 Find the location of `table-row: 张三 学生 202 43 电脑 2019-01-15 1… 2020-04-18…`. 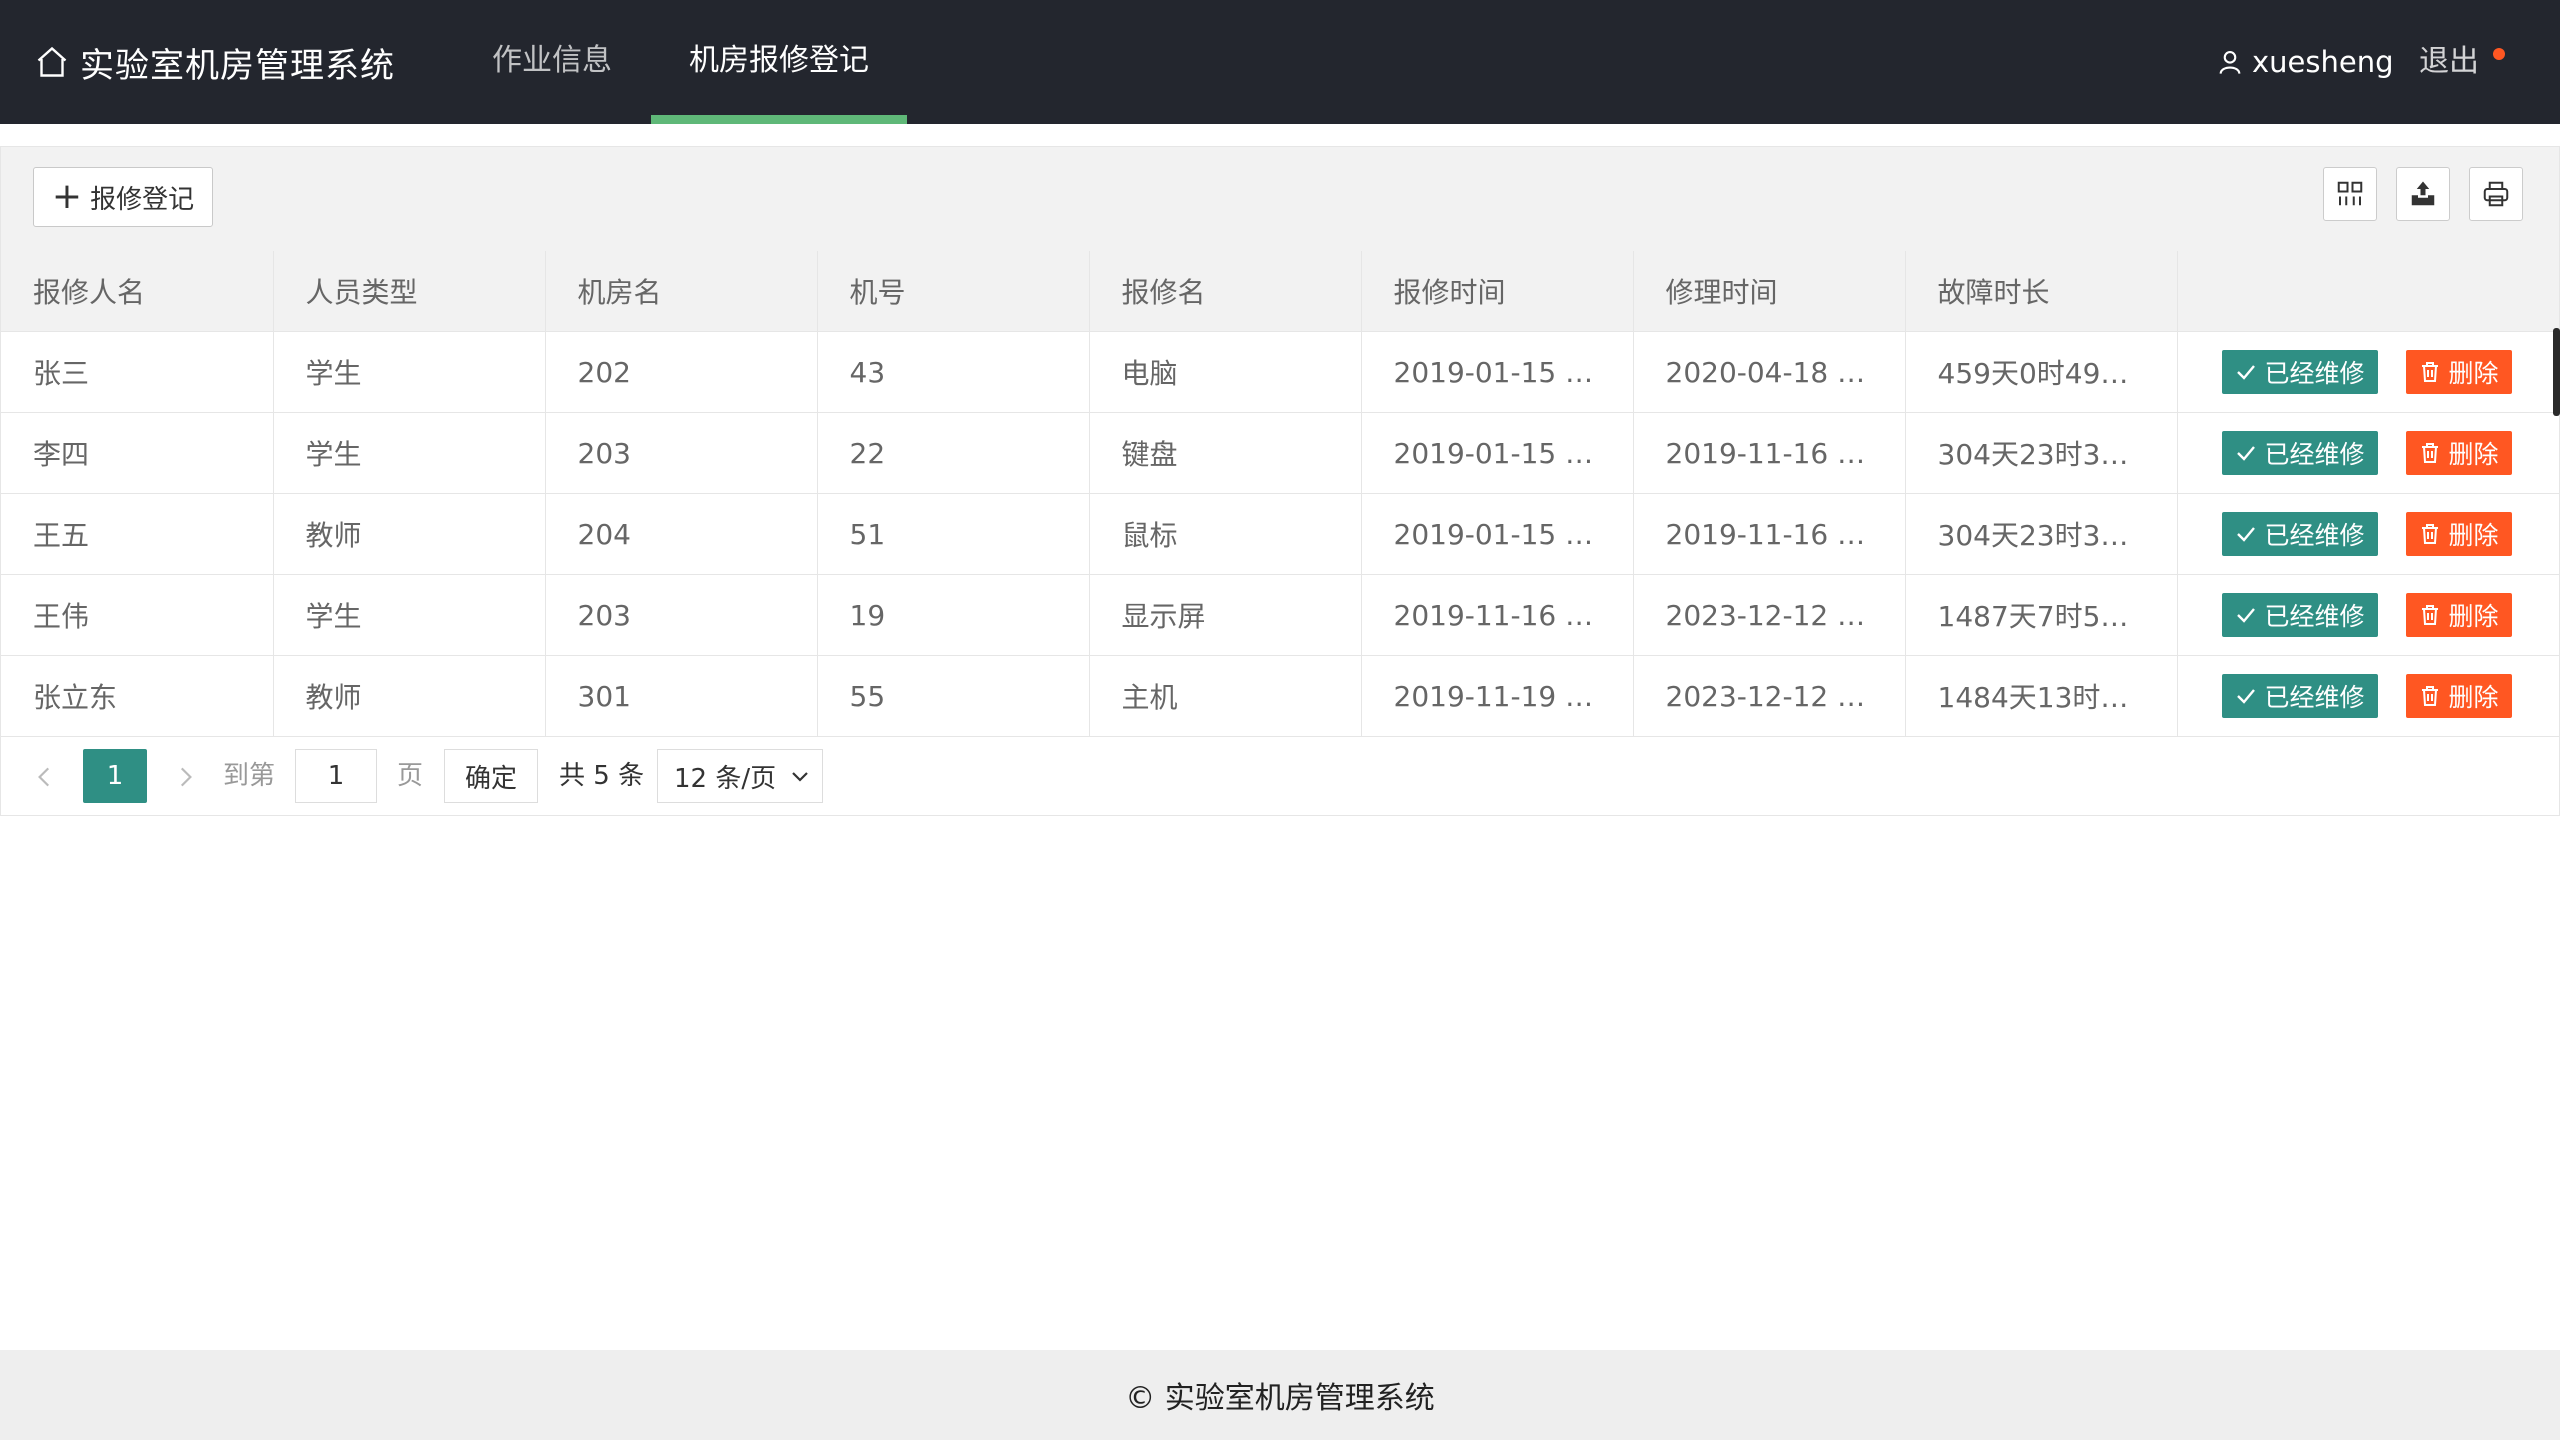

table-row: 张三 学生 202 43 电脑 2019-01-15 1… 2020-04-18… is located at coordinates (1280, 372).